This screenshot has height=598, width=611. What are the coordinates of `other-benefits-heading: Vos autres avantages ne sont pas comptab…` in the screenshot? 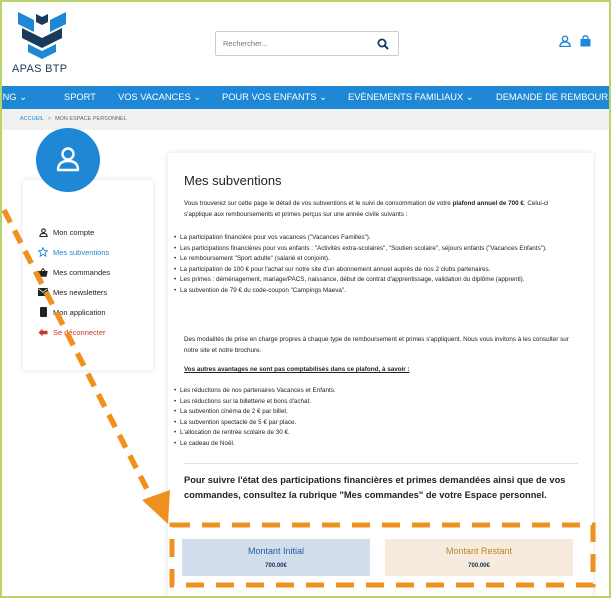 It's located at (297, 369).